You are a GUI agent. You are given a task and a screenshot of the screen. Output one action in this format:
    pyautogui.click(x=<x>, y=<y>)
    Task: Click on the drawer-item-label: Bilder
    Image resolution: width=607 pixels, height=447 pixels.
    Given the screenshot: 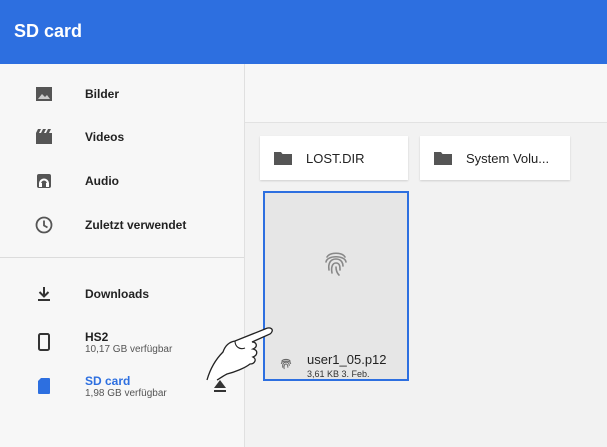 What is the action you would take?
    pyautogui.click(x=102, y=94)
    